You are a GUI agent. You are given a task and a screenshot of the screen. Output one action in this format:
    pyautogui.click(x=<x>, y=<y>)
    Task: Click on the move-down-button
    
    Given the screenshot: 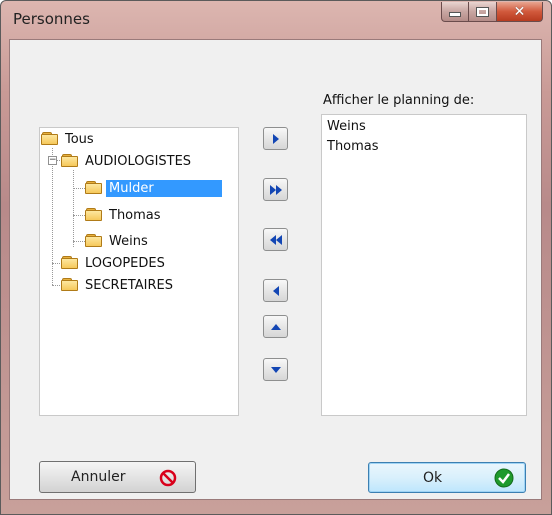 What is the action you would take?
    pyautogui.click(x=275, y=369)
    